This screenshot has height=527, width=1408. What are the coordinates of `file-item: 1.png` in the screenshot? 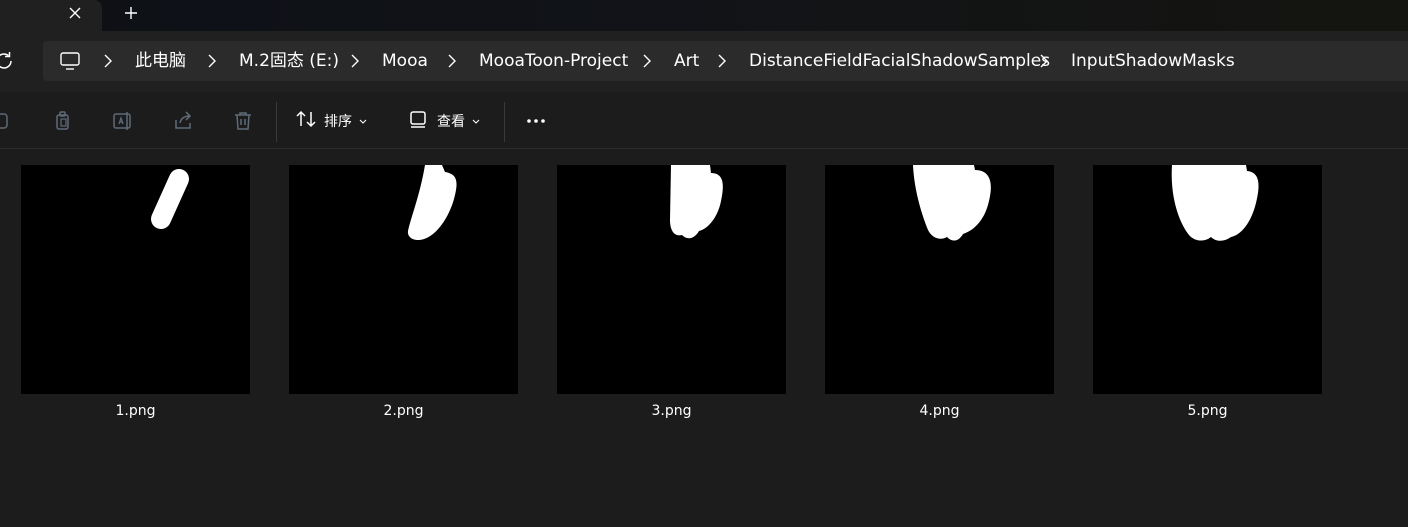 It's located at (135, 292).